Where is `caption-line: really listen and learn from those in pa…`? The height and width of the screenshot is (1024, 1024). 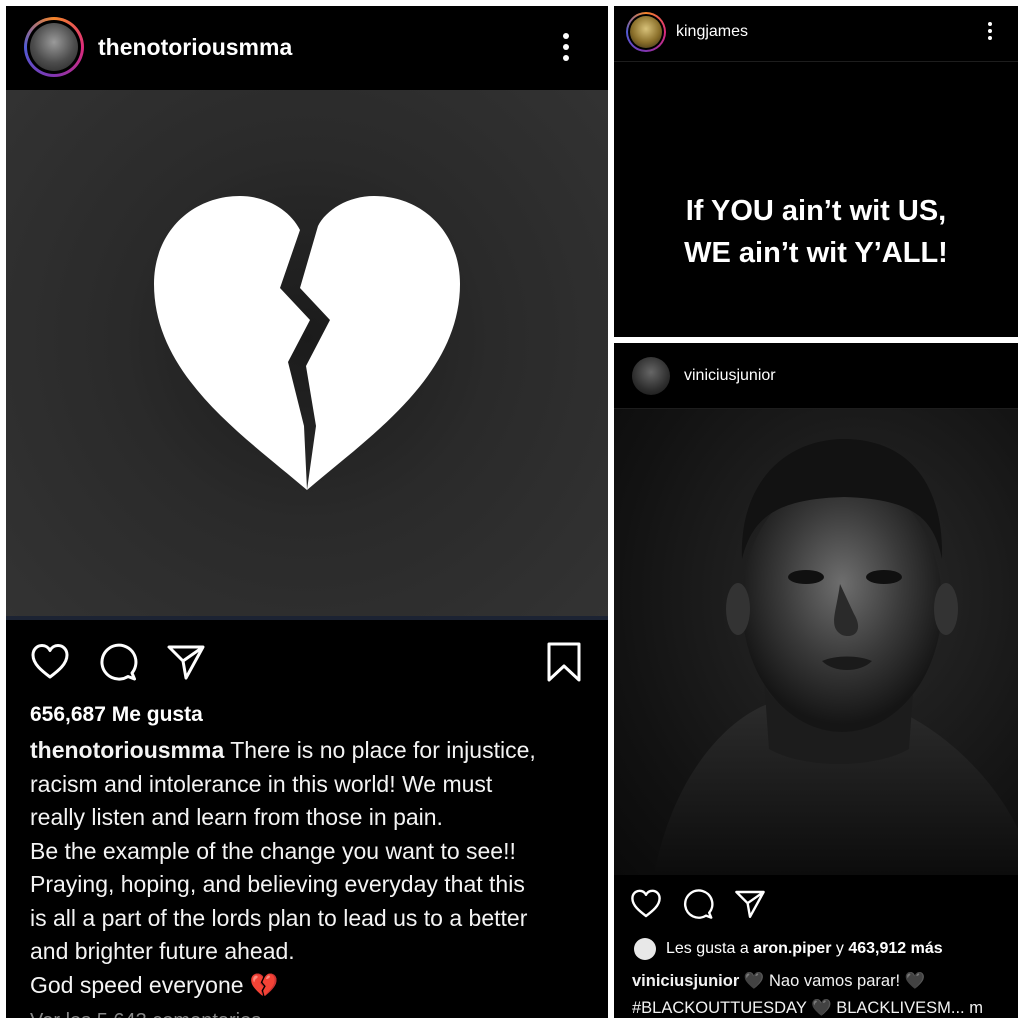
caption-line: really listen and learn from those in pa… is located at coordinates (236, 817).